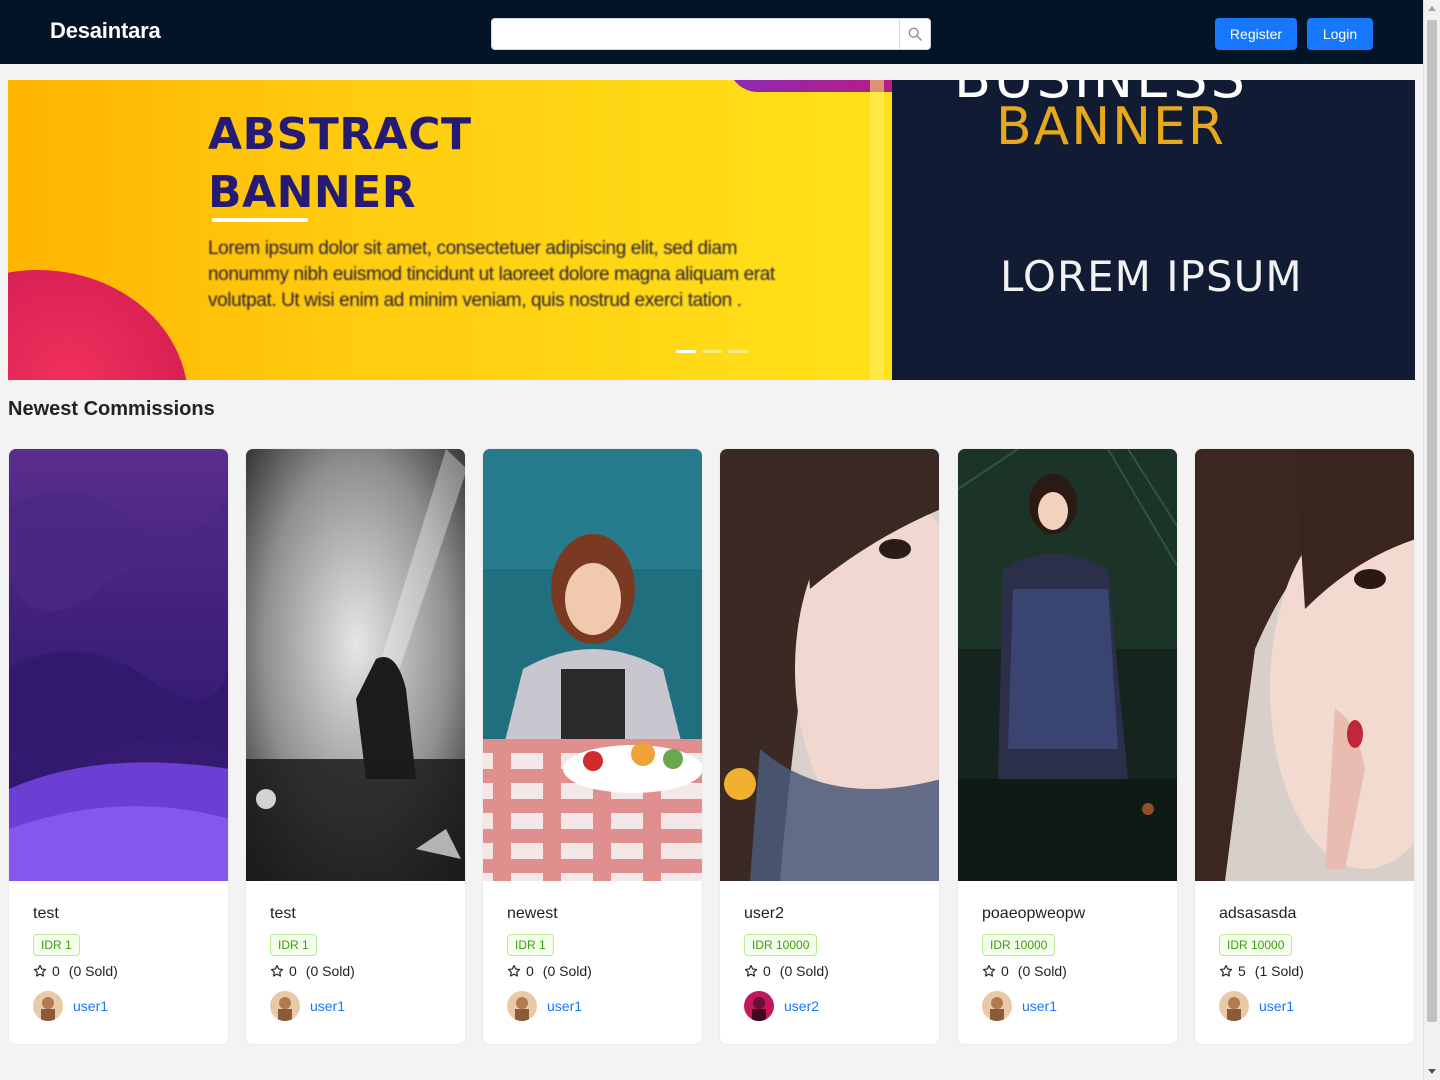  Describe the element at coordinates (1242, 971) in the screenshot. I see `rating-value: 5` at that location.